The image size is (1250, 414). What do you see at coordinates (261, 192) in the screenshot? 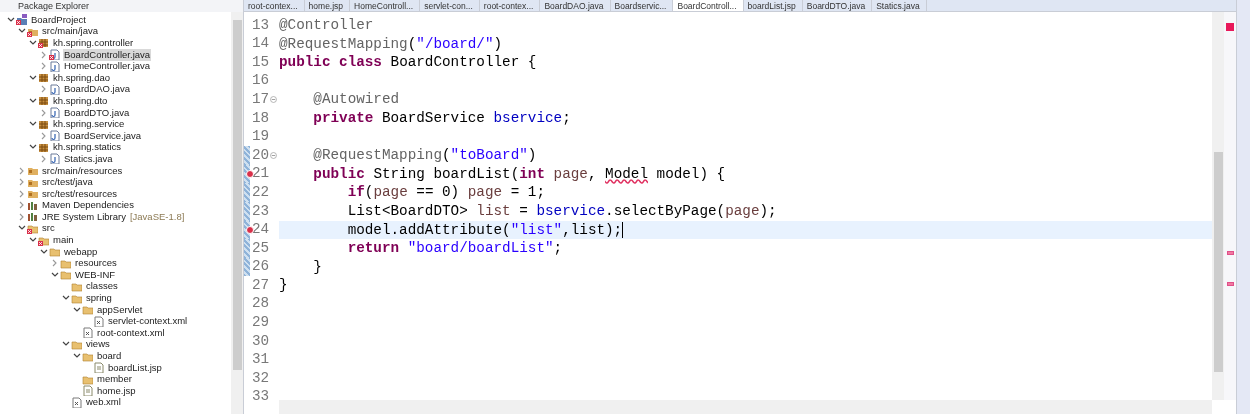
I see `line-number: 22` at bounding box center [261, 192].